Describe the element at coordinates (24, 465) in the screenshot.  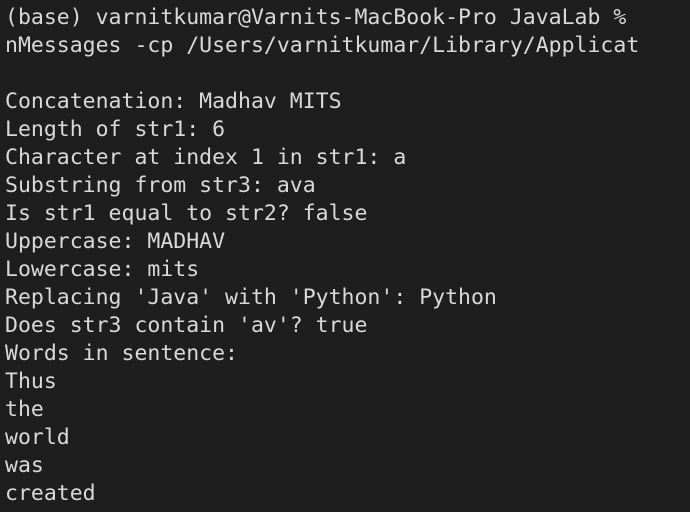
I see `output-line: was` at that location.